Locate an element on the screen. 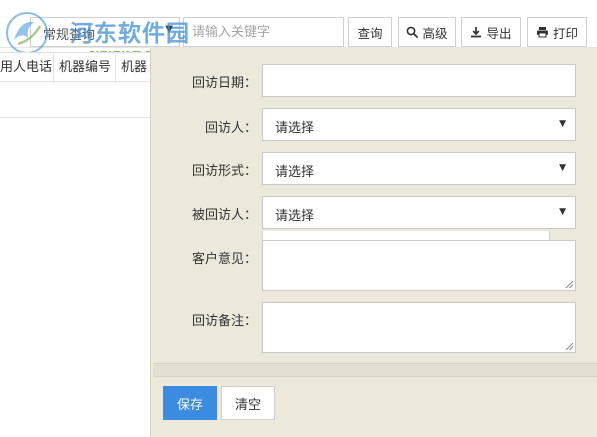 This screenshot has width=597, height=437. advanced-button-label: 高级 is located at coordinates (435, 33).